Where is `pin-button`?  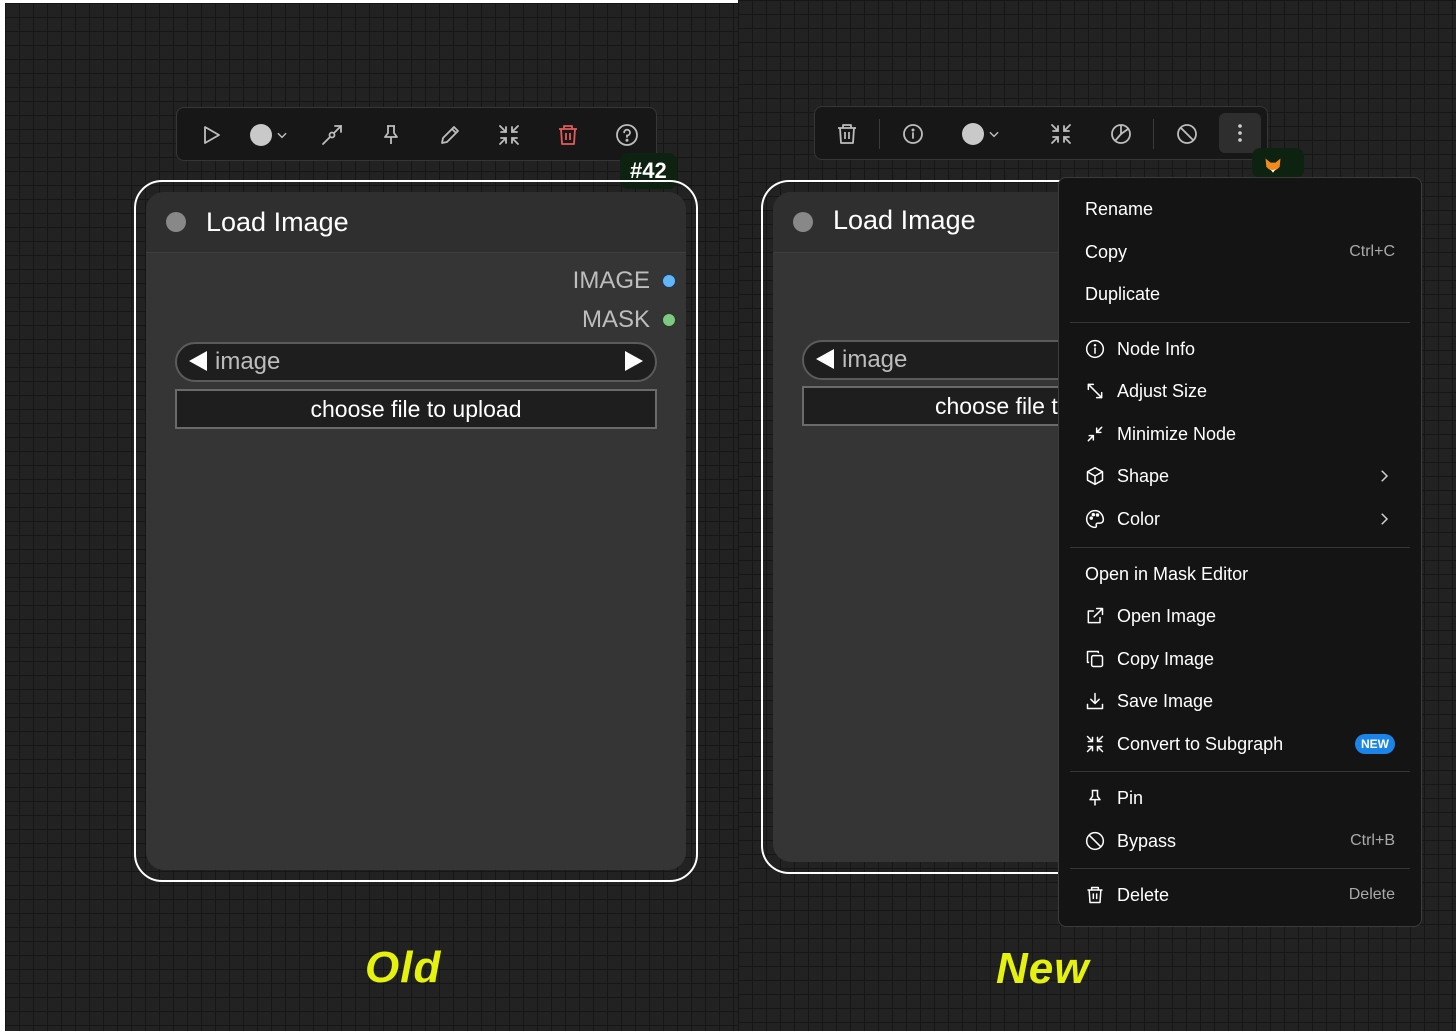 pin-button is located at coordinates (391, 135).